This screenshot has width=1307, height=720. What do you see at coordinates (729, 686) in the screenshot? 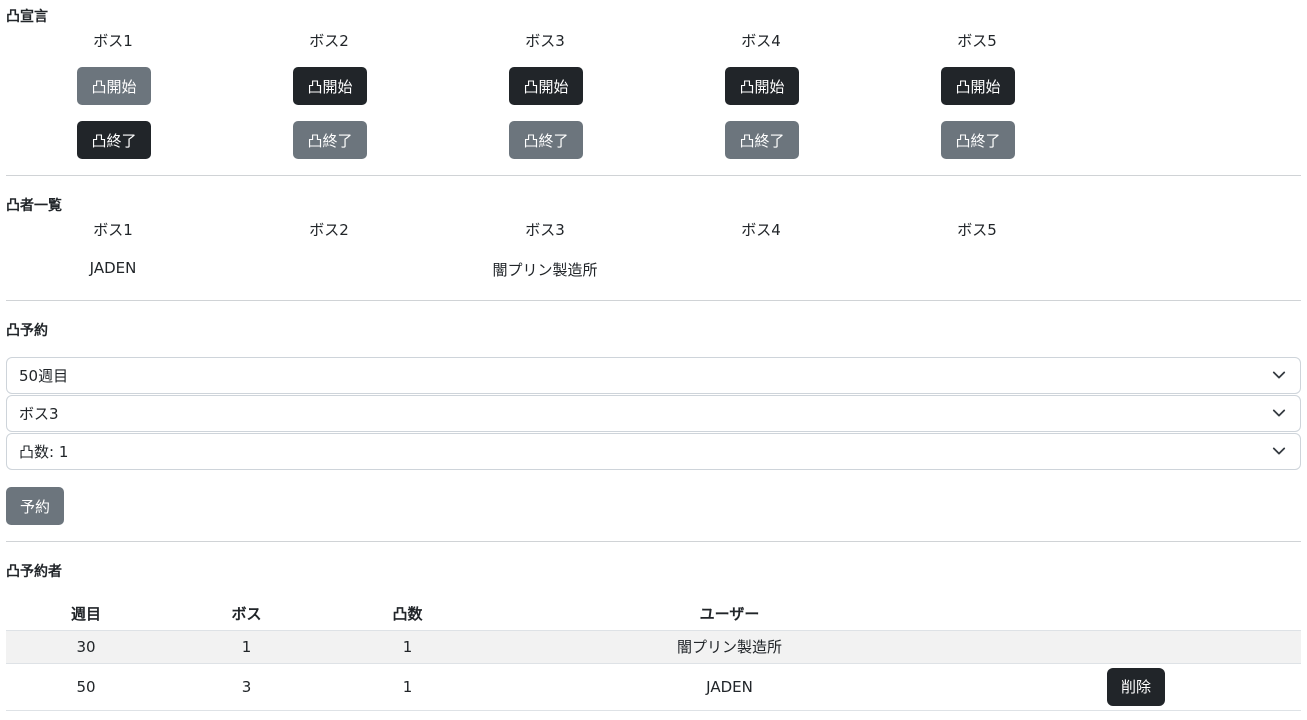
I see `cell-user: JADEN` at bounding box center [729, 686].